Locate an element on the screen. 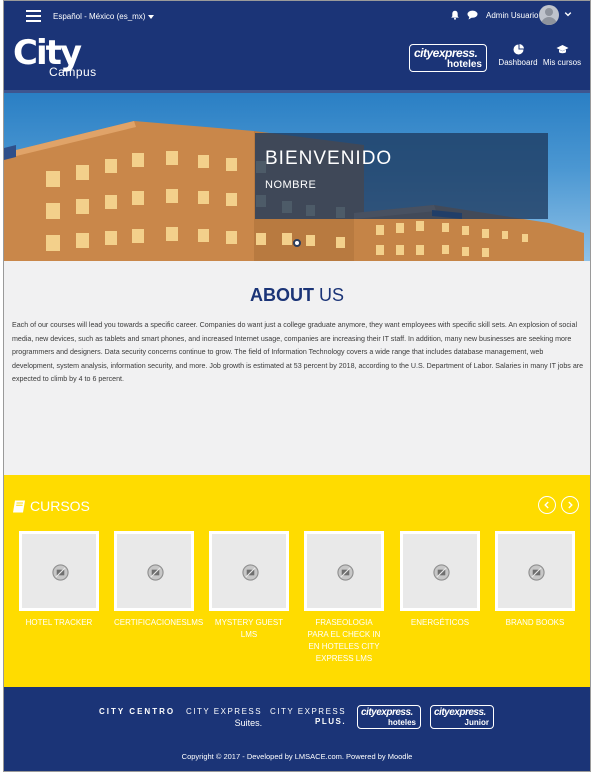  city-campus-logo: City Campus is located at coordinates (54, 57).